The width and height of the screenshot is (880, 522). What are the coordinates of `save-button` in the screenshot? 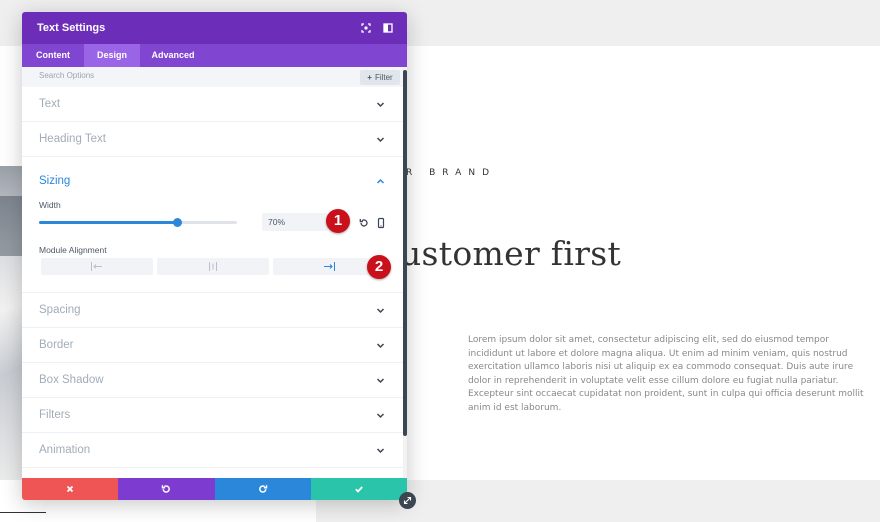 It's located at (358, 489).